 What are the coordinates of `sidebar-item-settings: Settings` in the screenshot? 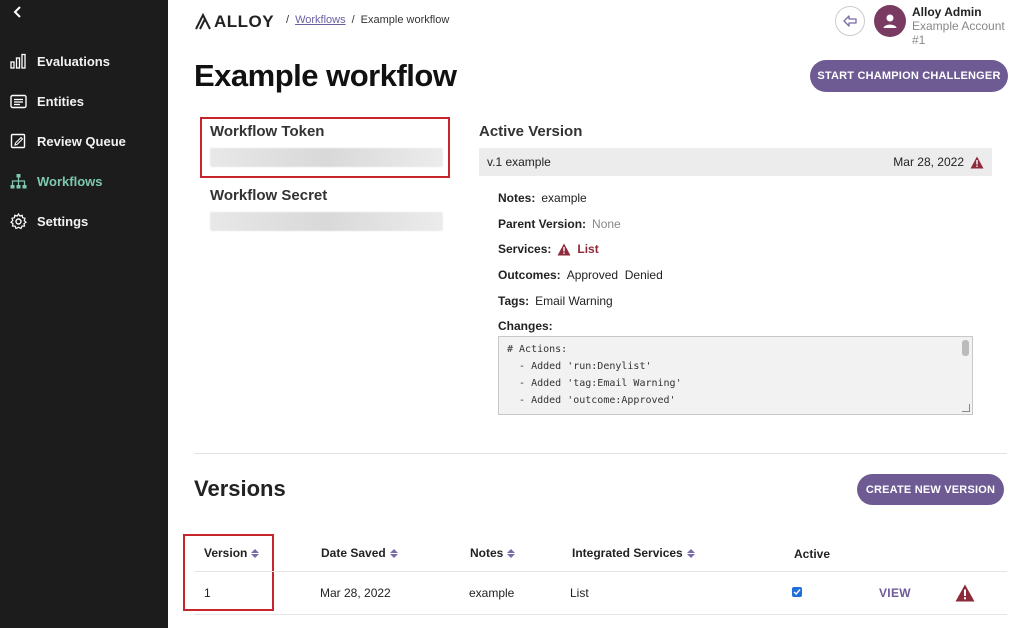 It's located at (49, 221).